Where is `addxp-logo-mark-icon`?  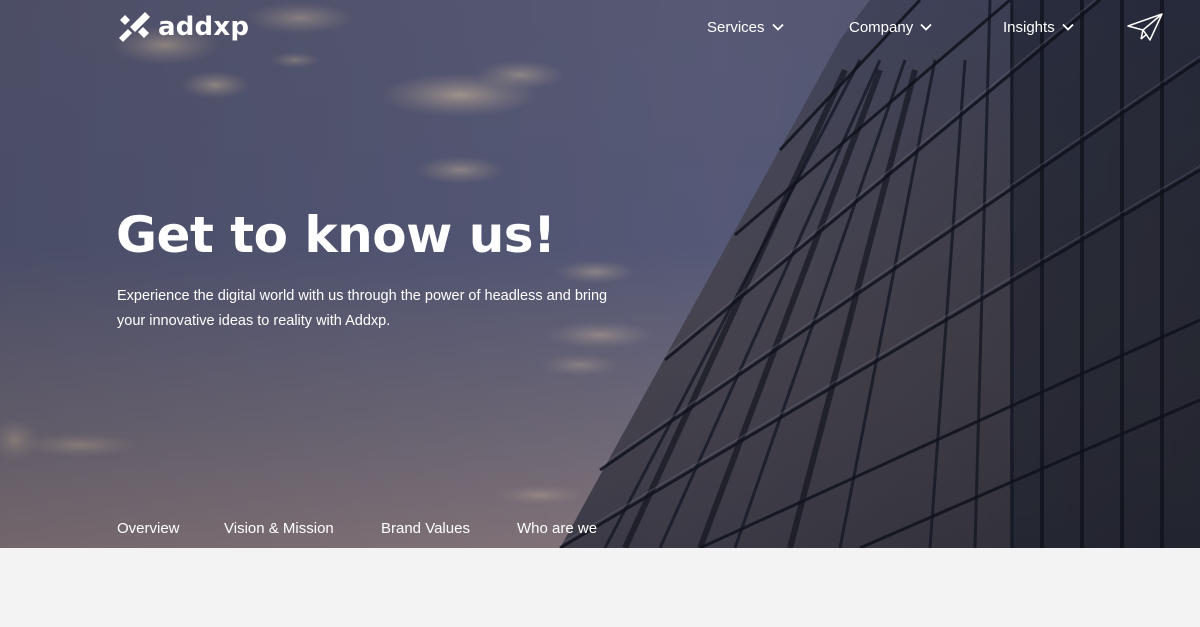 addxp-logo-mark-icon is located at coordinates (134, 27).